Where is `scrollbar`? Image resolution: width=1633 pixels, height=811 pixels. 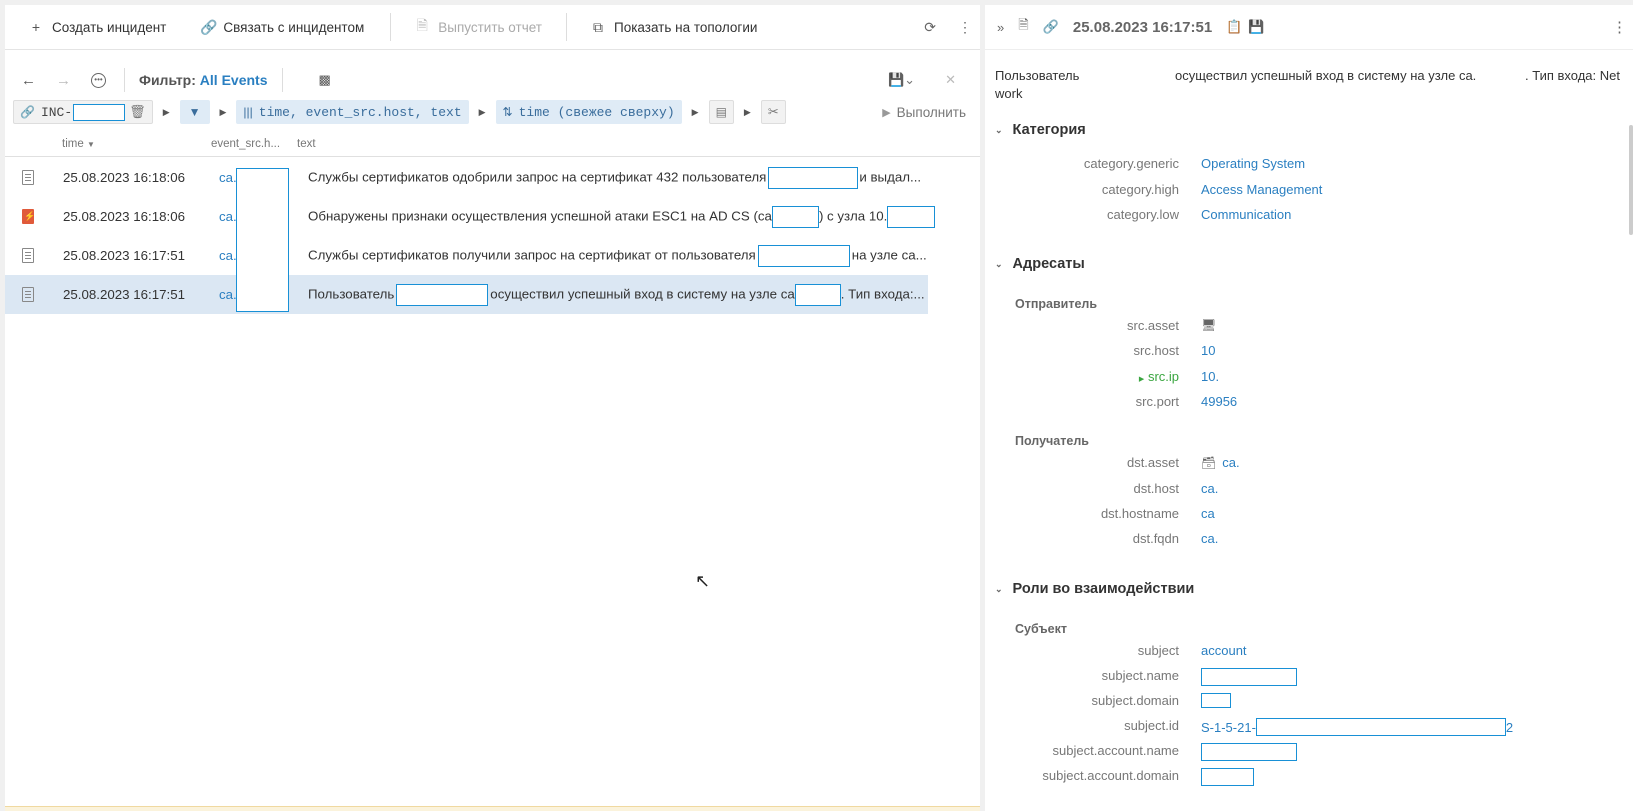 scrollbar is located at coordinates (1631, 180).